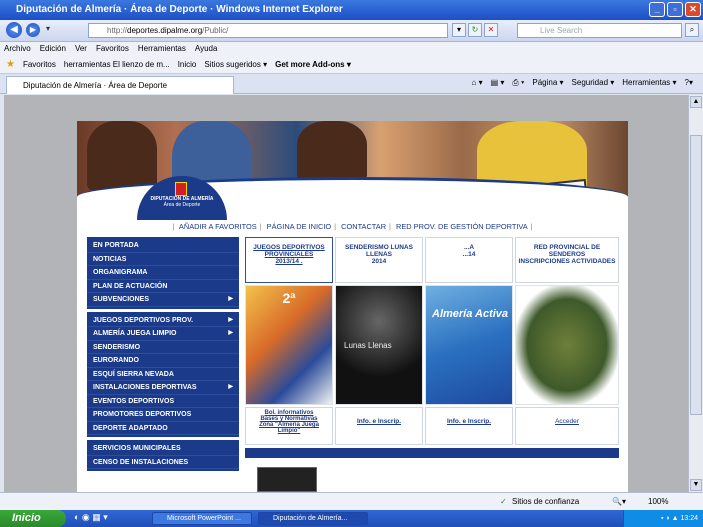  I want to click on home-icon: ⌂ ▾, so click(477, 83).